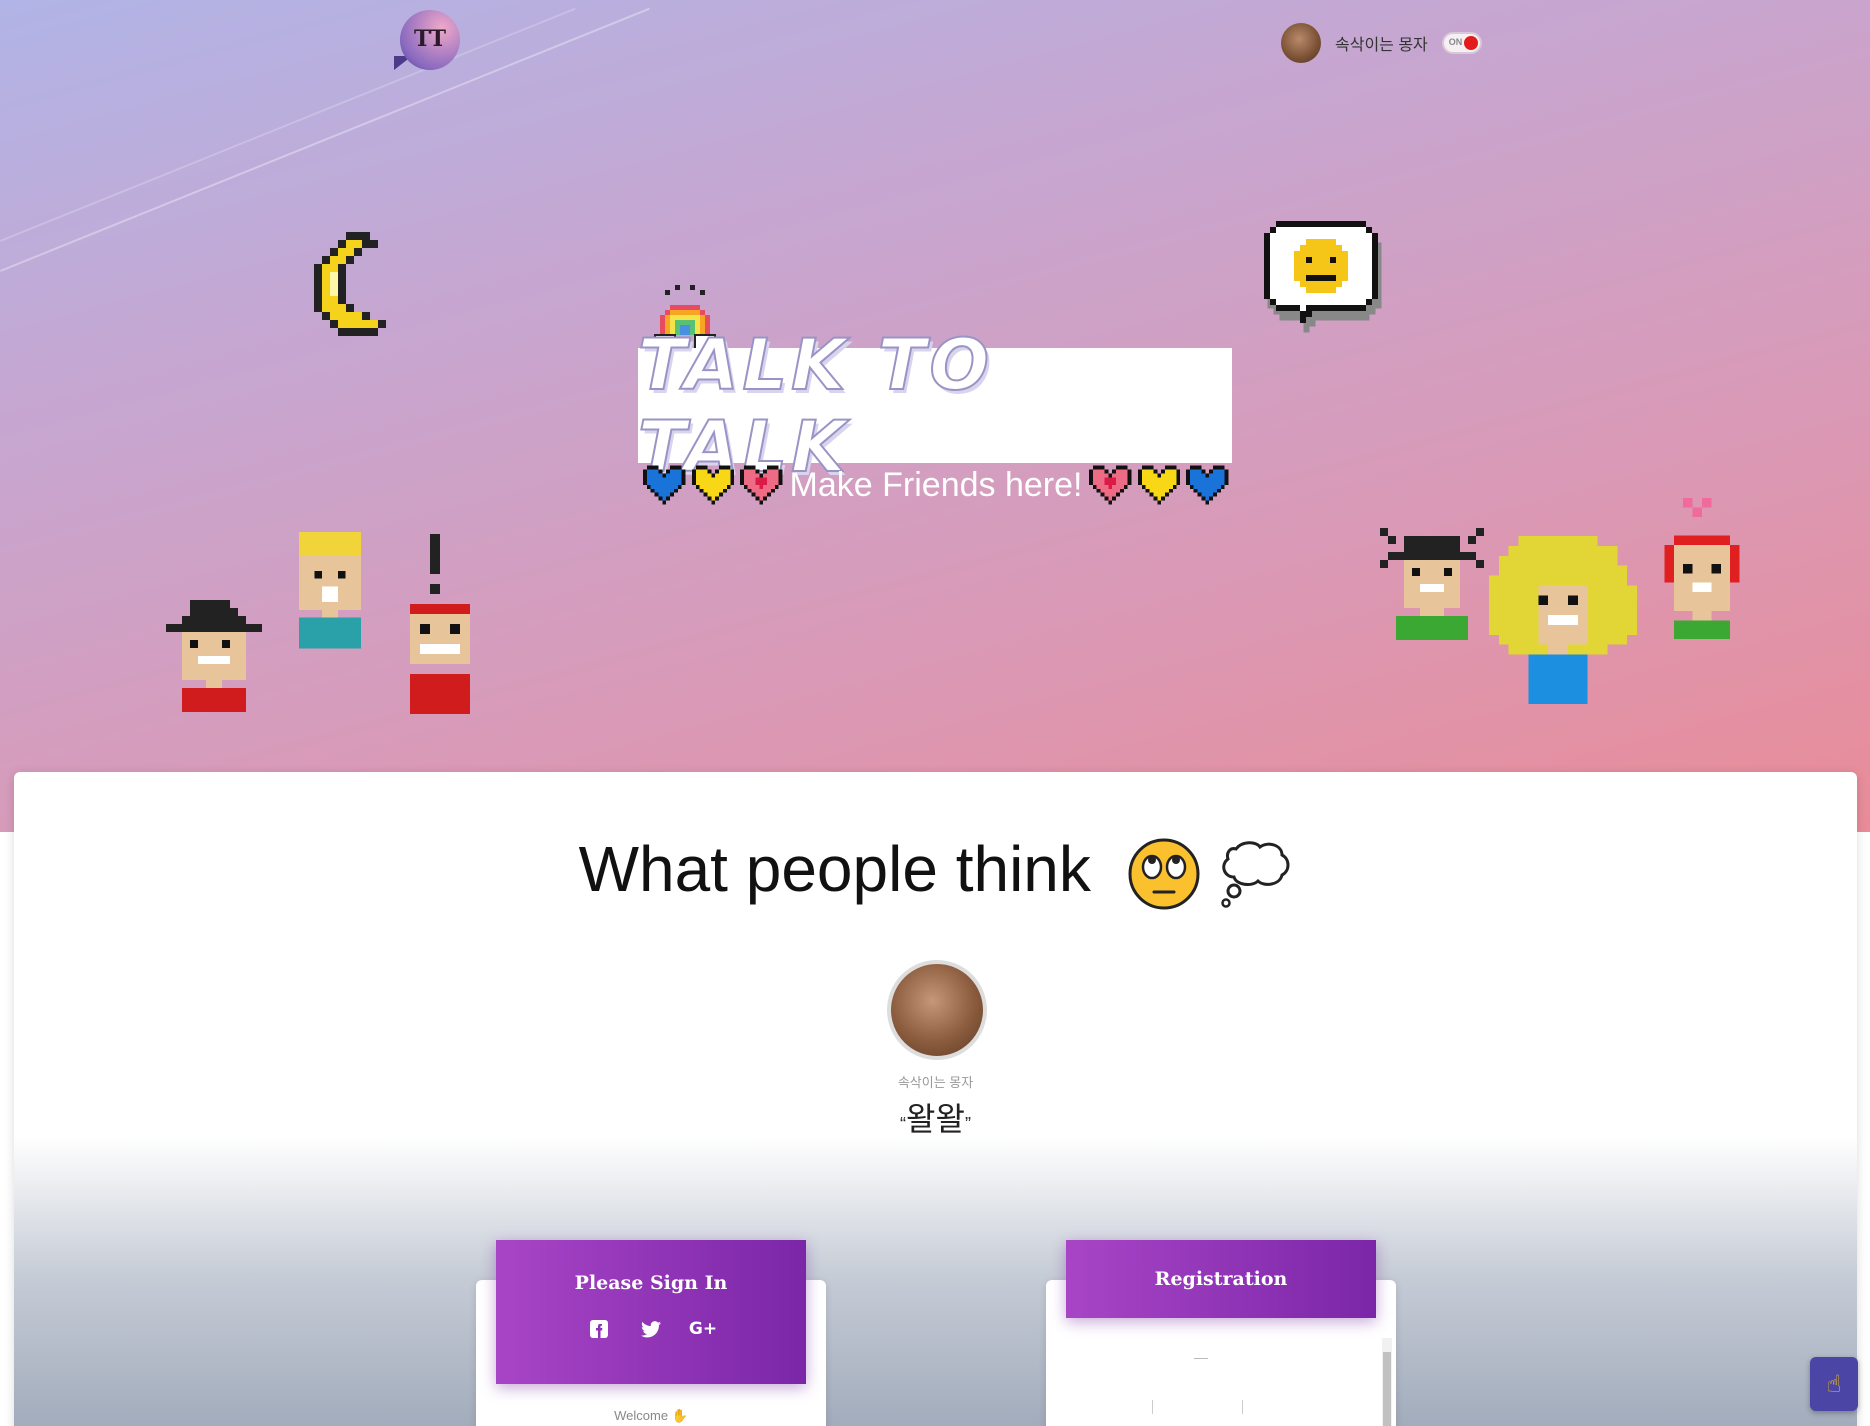  I want to click on scrollbar-thumb, so click(1387, 1389).